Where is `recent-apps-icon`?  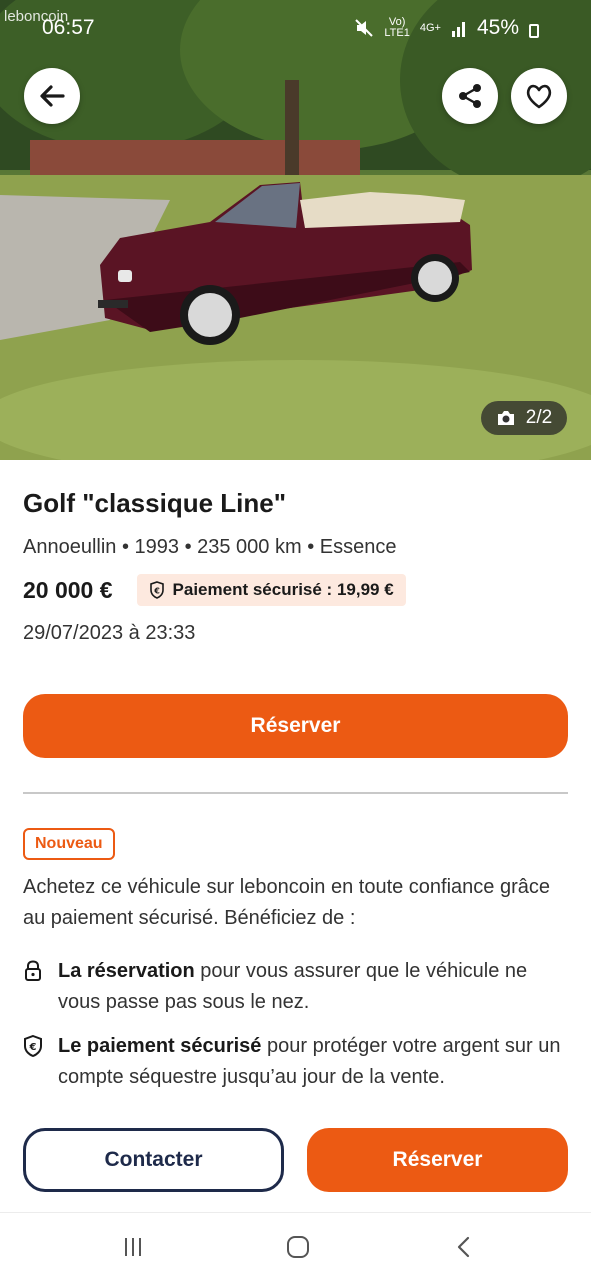
recent-apps-icon is located at coordinates (133, 1247).